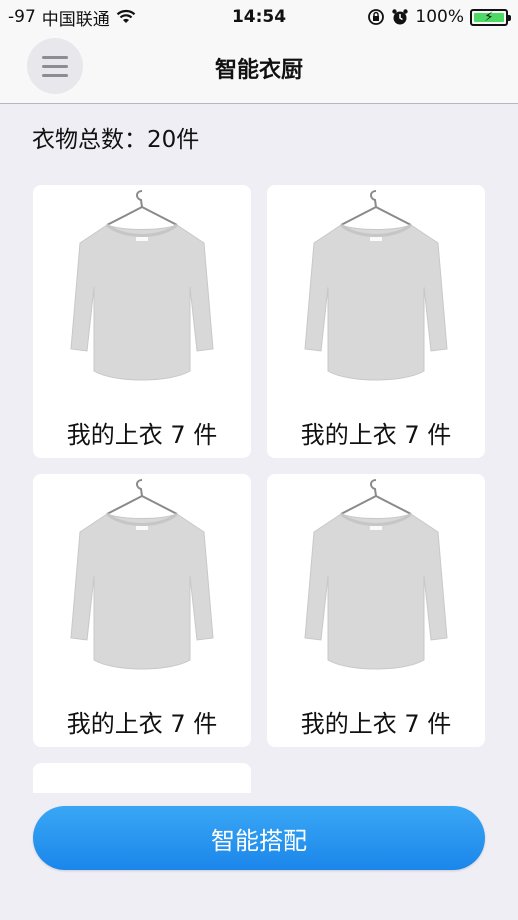 The image size is (518, 920). I want to click on alarm-icon, so click(400, 17).